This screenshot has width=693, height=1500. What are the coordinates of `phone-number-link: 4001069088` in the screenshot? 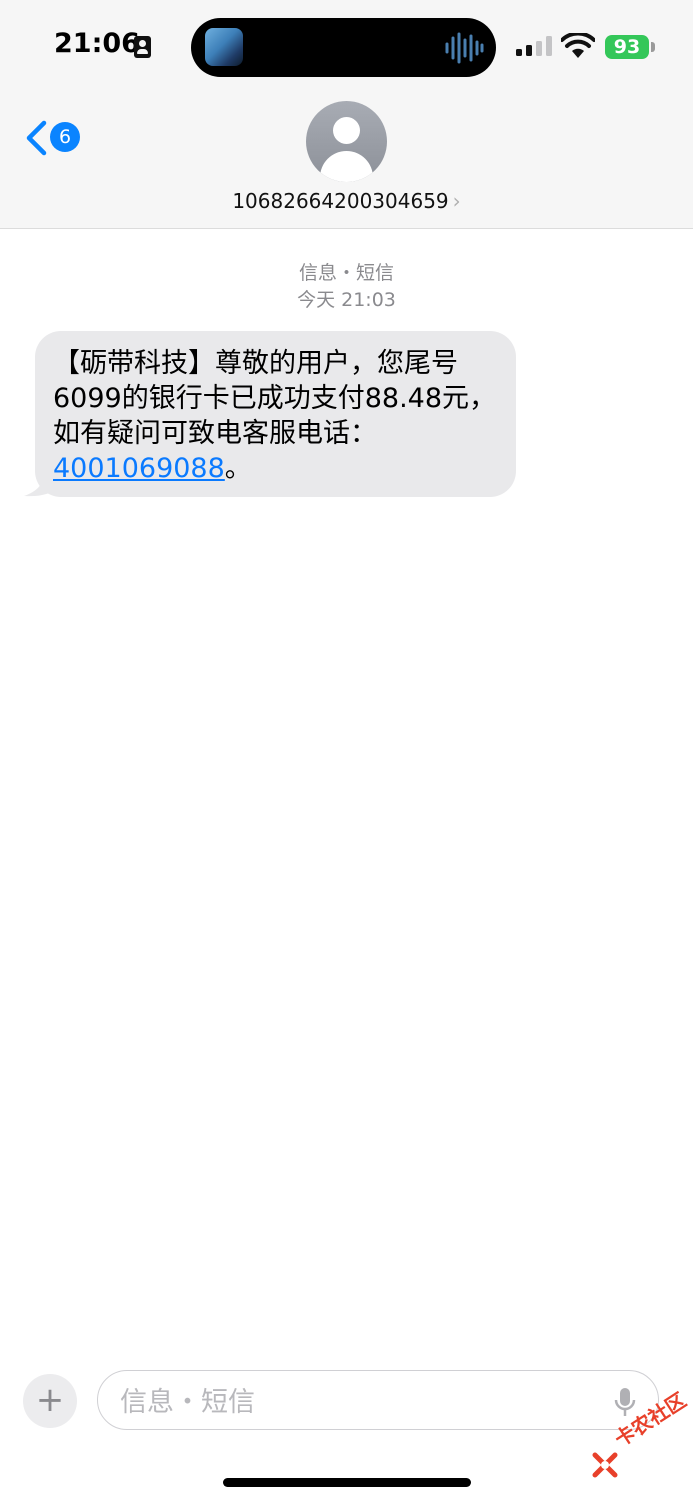 It's located at (139, 468).